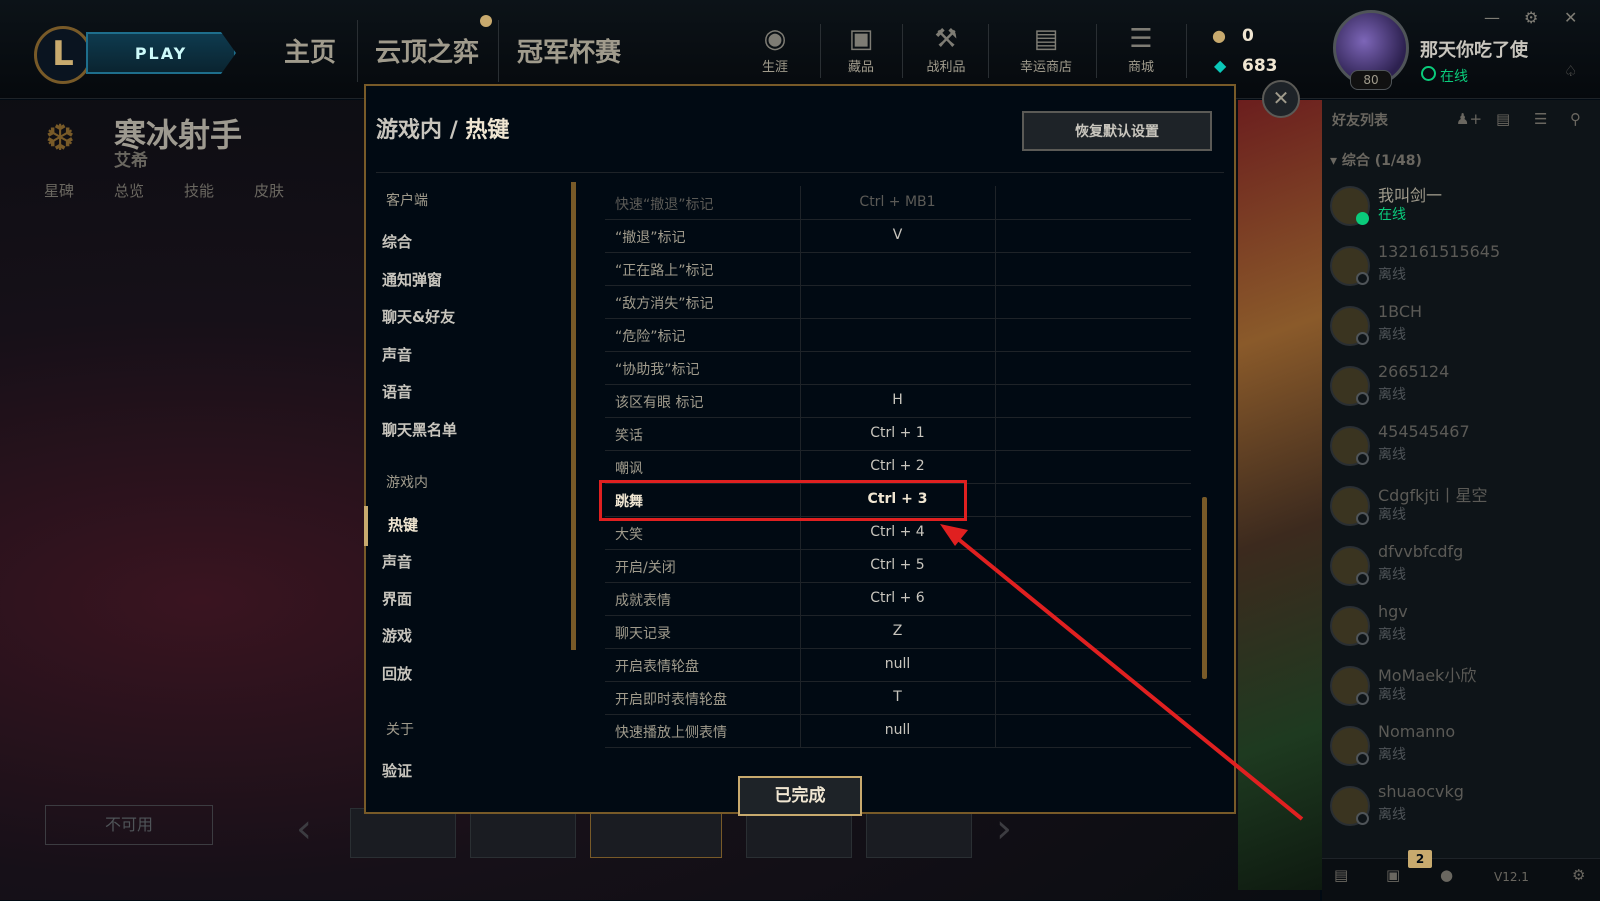  What do you see at coordinates (1127, 676) in the screenshot?
I see `arrow-line` at bounding box center [1127, 676].